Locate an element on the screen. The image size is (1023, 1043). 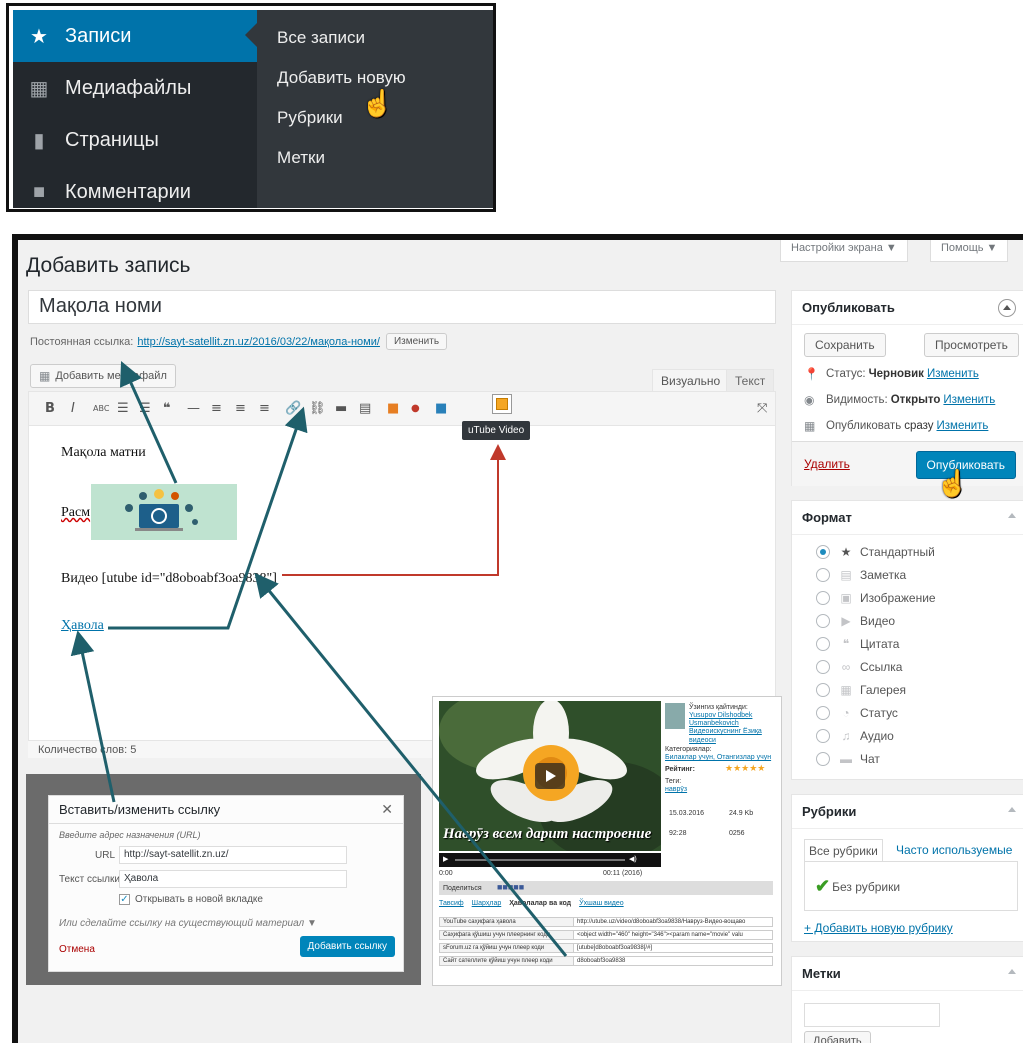
volume-icon: ◀) is located at coordinates (633, 859).